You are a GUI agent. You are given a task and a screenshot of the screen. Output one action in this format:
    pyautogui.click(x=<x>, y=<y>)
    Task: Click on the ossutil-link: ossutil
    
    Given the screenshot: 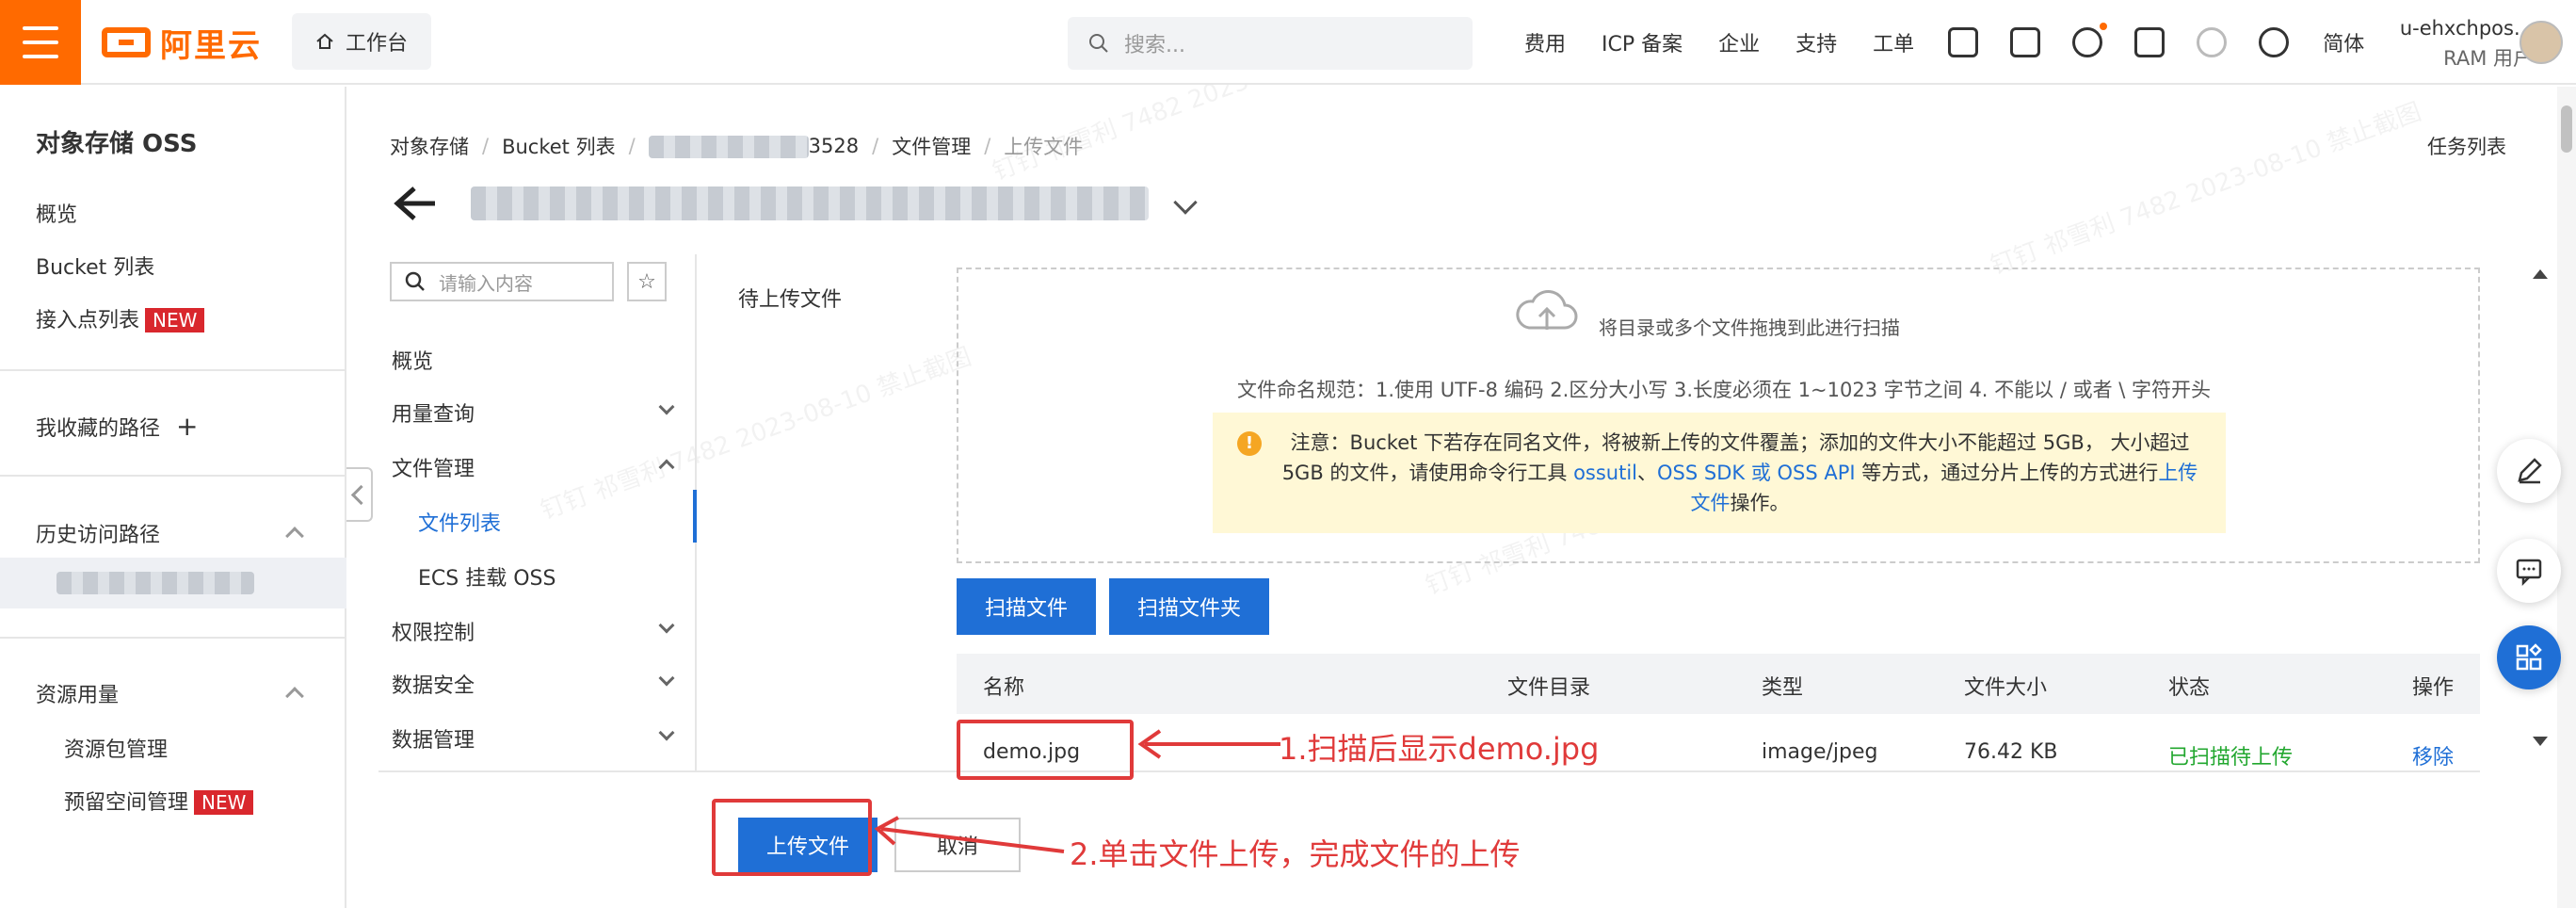 What is the action you would take?
    pyautogui.click(x=1605, y=473)
    